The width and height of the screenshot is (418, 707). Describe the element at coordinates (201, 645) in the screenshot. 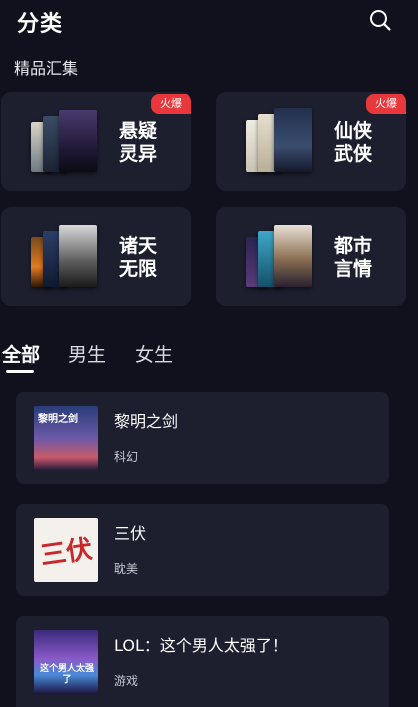

I see `book-title: LOL：这个男人太强了！` at that location.